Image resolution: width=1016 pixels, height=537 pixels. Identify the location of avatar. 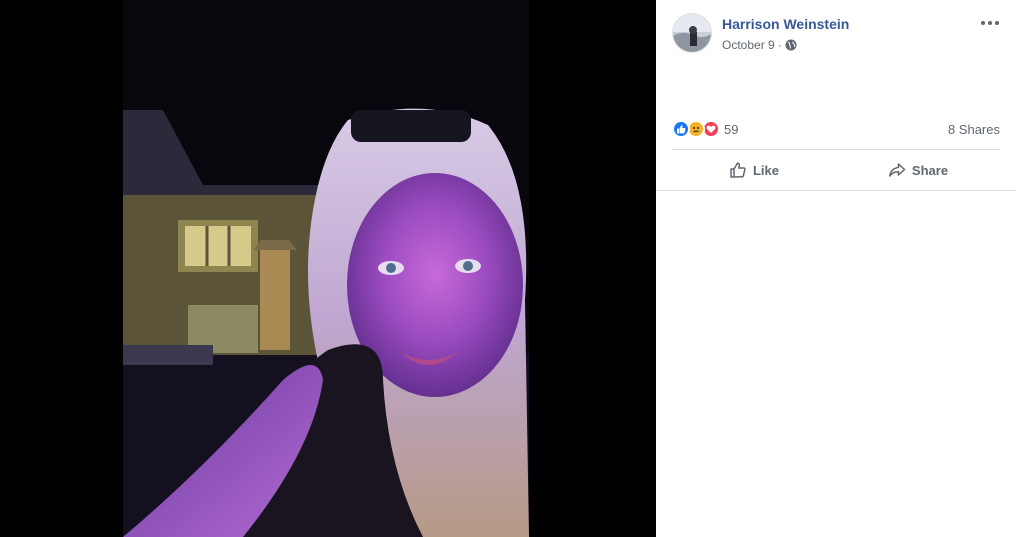
(692, 33).